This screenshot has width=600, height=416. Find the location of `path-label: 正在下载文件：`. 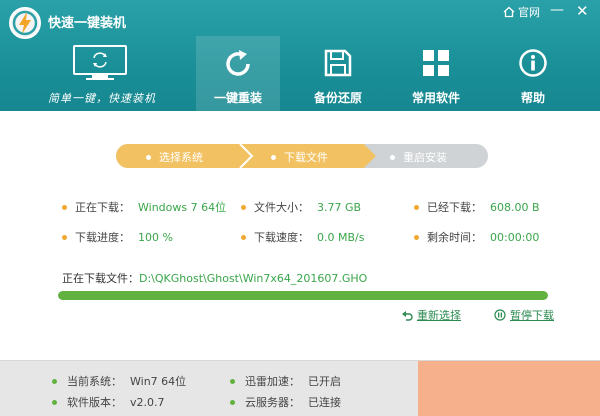

path-label: 正在下载文件： is located at coordinates (100, 278).